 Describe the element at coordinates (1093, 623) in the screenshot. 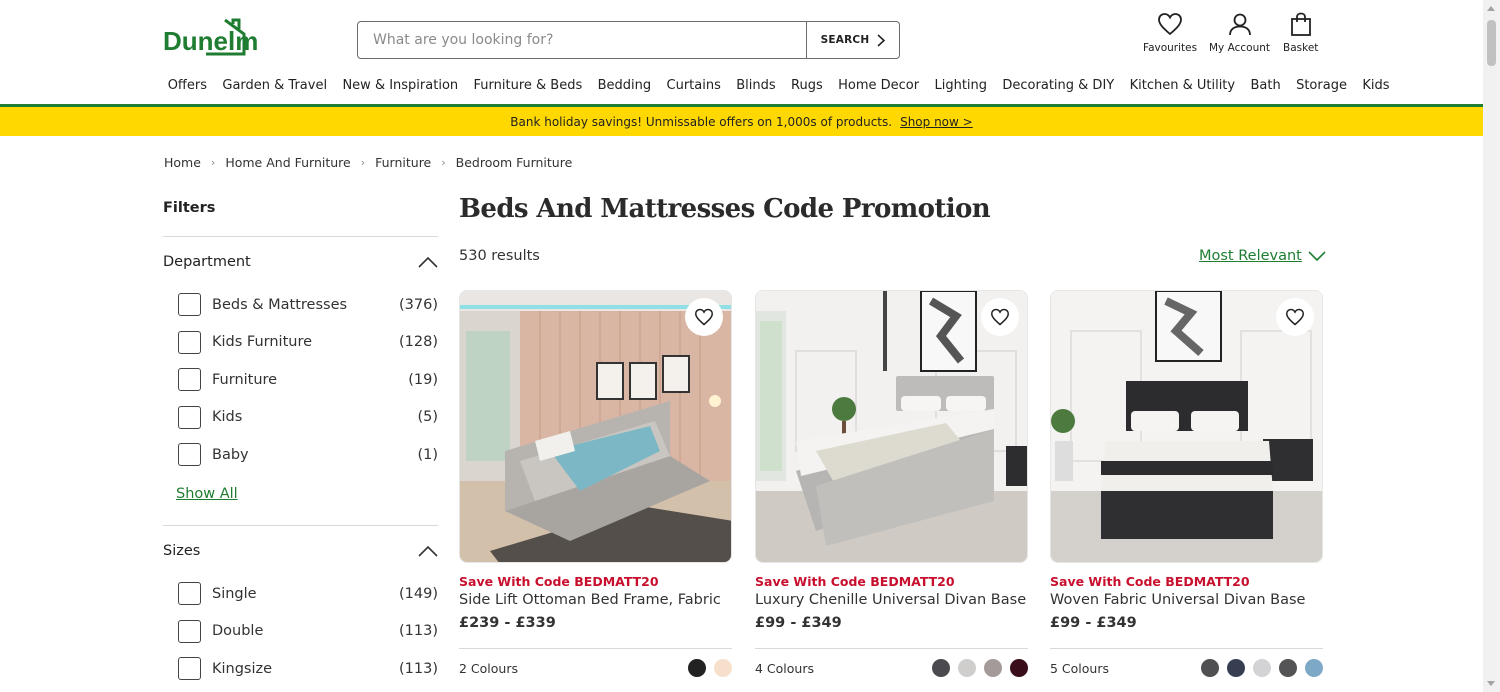

I see `product-price: £99 - £349` at that location.